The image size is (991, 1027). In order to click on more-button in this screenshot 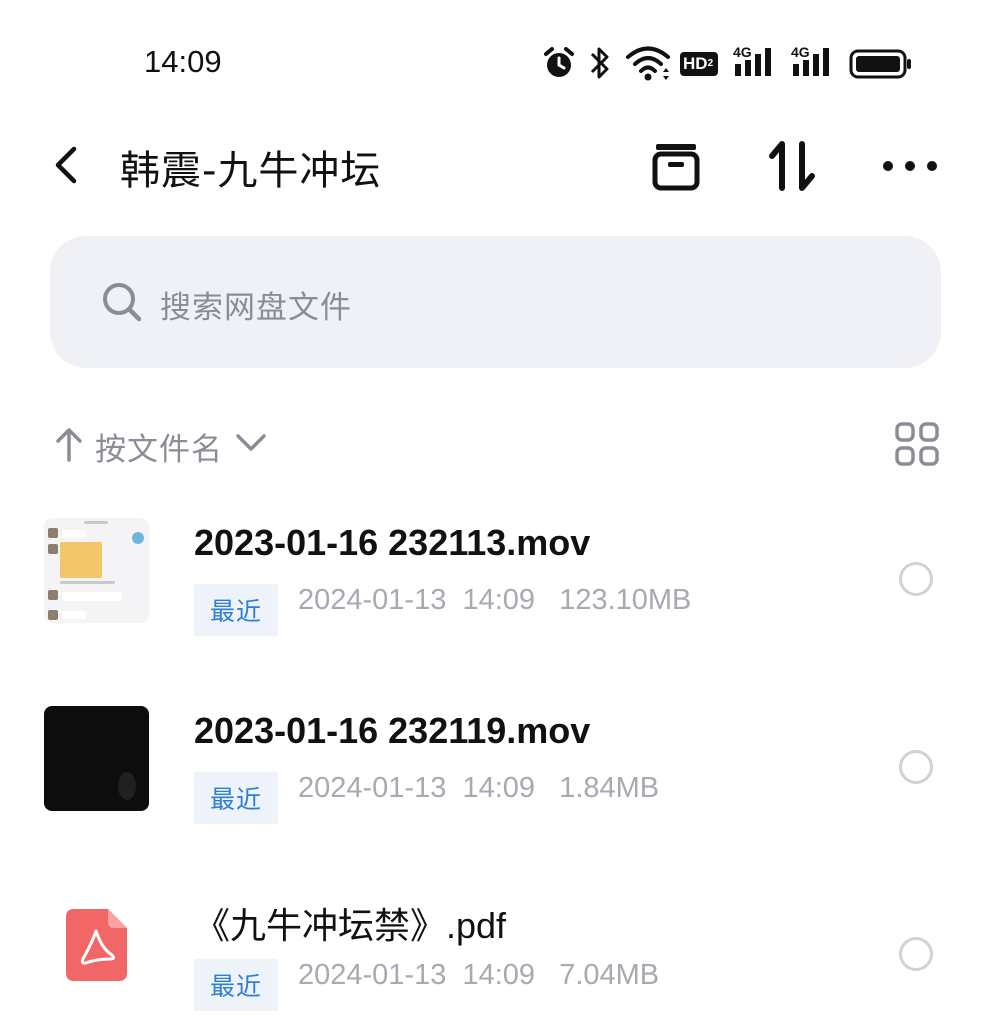, I will do `click(910, 166)`.